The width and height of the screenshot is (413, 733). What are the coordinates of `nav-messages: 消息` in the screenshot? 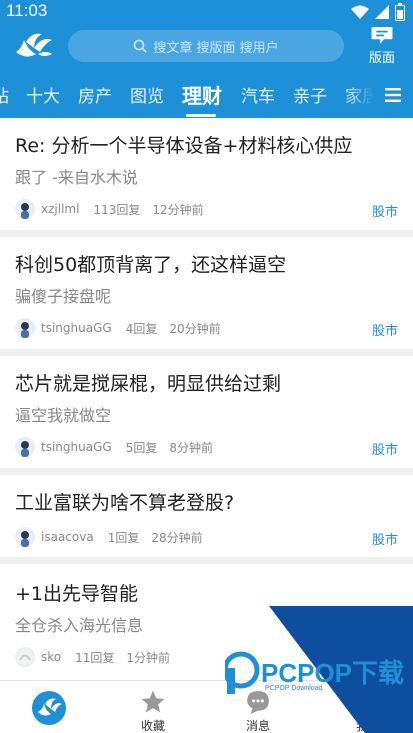 It's located at (258, 707).